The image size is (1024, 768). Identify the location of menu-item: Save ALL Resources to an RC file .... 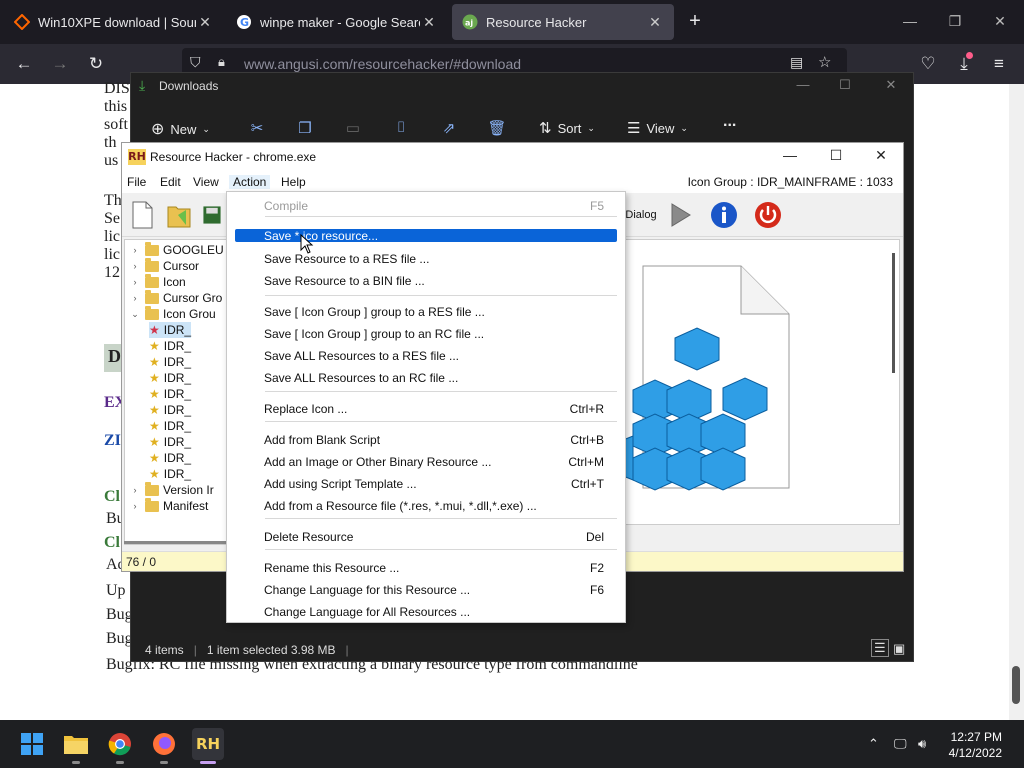
(426, 378).